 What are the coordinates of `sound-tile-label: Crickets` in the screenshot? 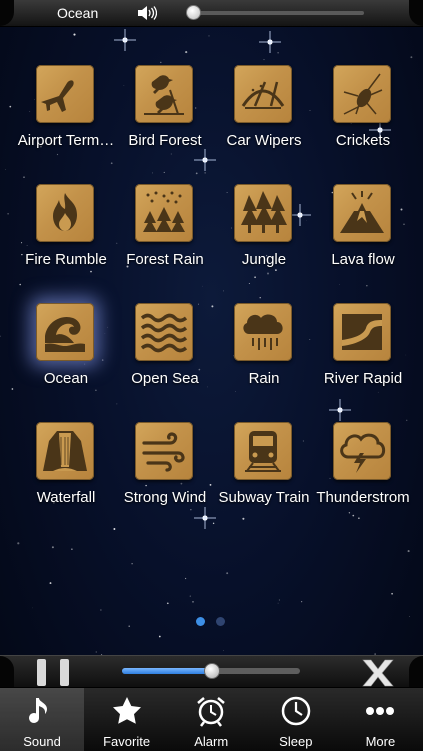 It's located at (363, 140).